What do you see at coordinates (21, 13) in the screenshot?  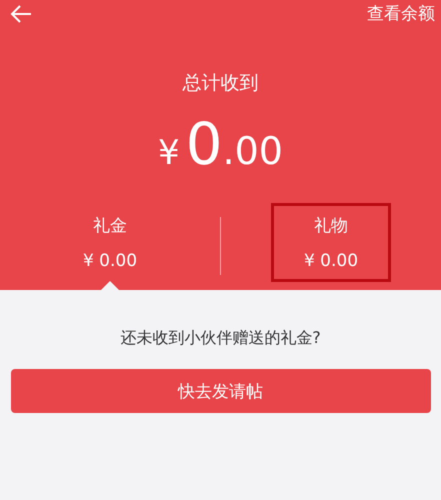 I see `back-arrow-icon` at bounding box center [21, 13].